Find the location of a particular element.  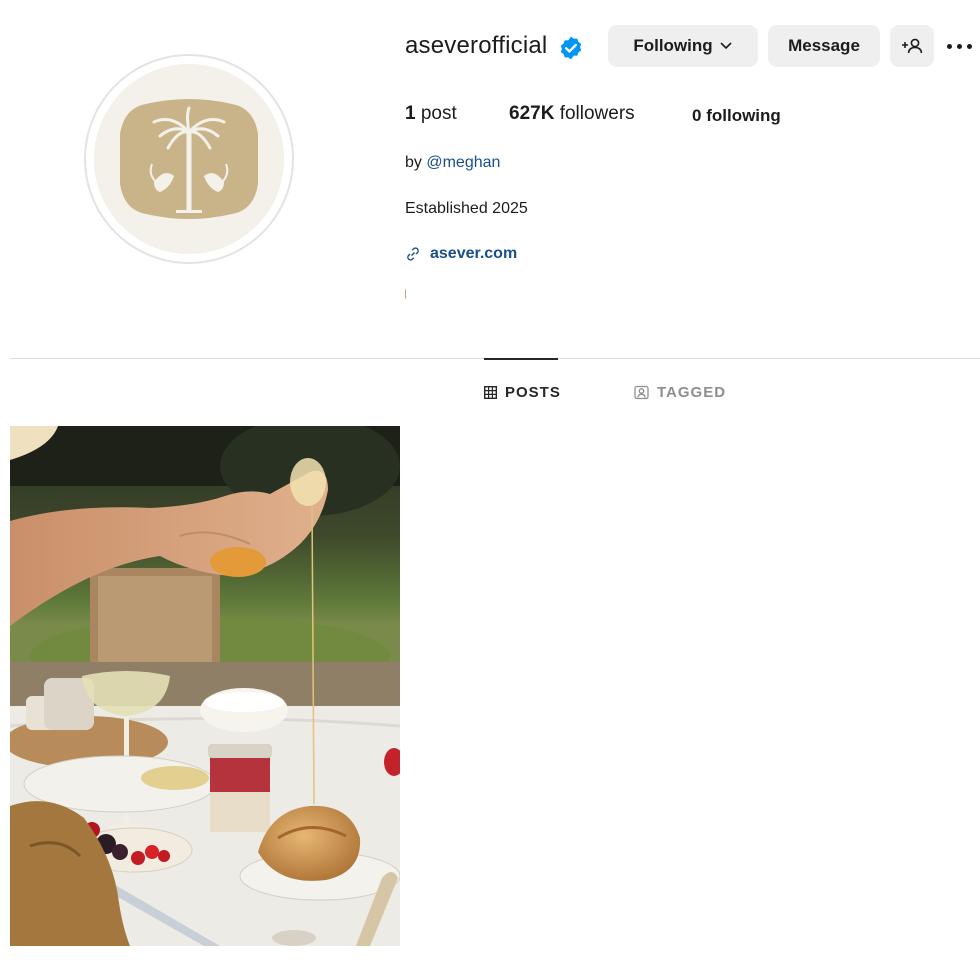

verified-badge-icon is located at coordinates (571, 48).